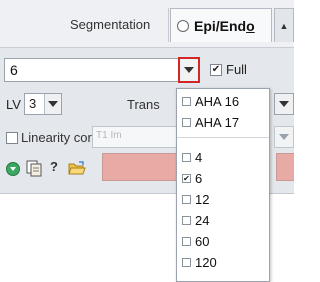  Describe the element at coordinates (110, 24) in the screenshot. I see `segmentation-label: Segmentation` at that location.